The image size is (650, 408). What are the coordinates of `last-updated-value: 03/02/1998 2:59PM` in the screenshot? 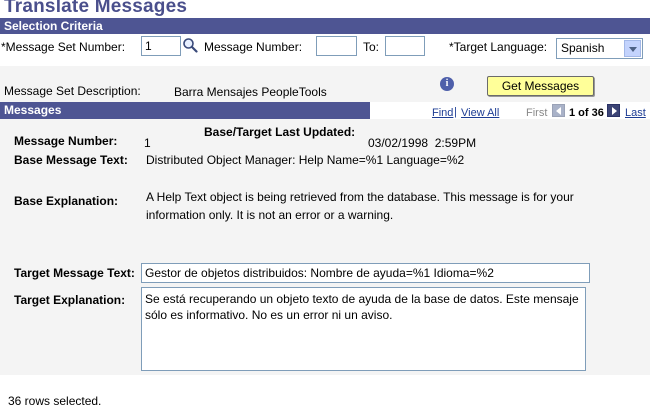 It's located at (422, 143).